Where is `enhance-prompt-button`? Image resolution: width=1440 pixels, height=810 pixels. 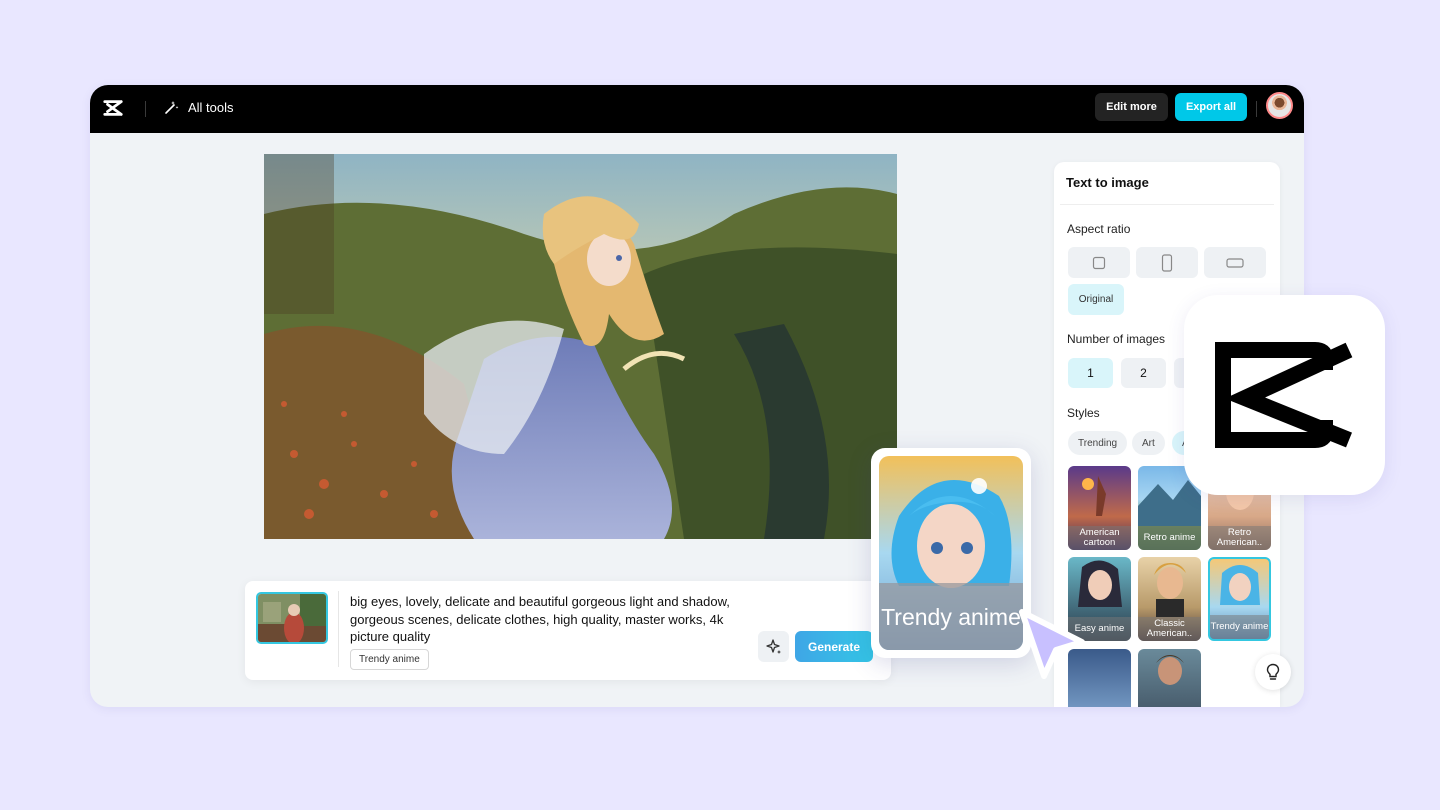 enhance-prompt-button is located at coordinates (773, 646).